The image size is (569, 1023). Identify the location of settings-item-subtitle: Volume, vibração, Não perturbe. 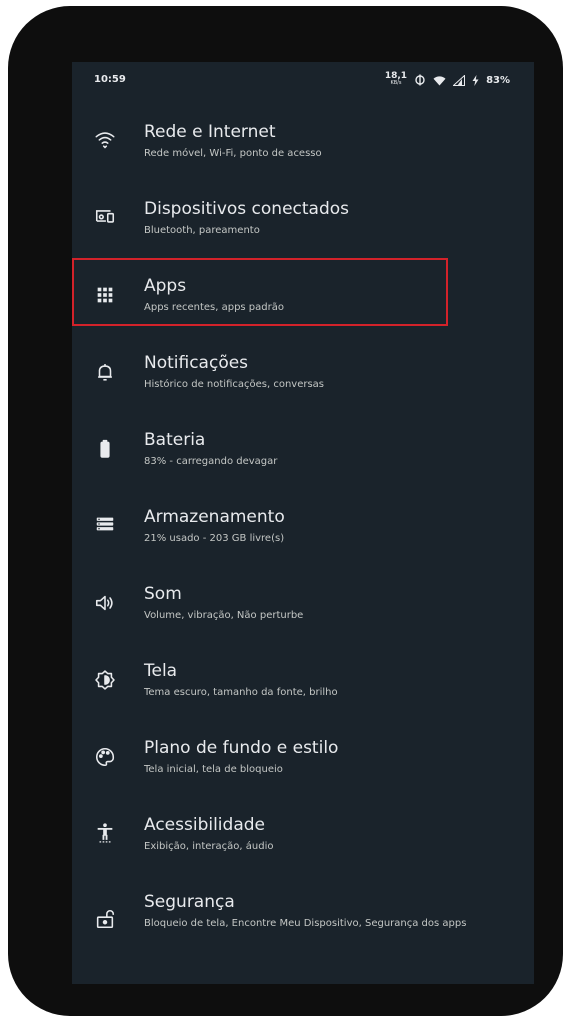
(224, 615).